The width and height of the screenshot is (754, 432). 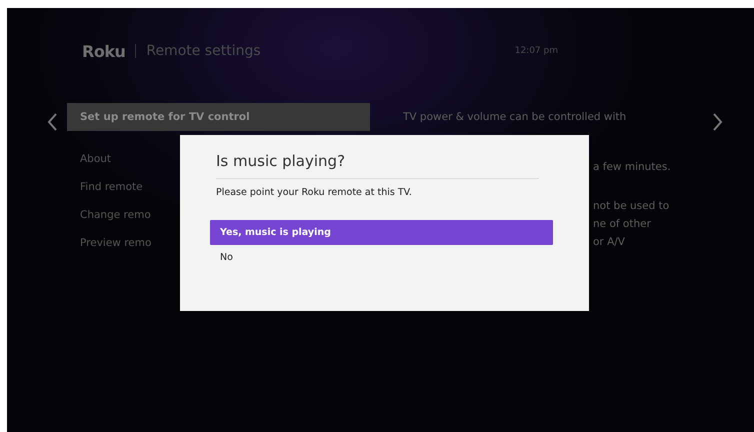 What do you see at coordinates (515, 117) in the screenshot?
I see `description-line: TV power & volume can be controlled with` at bounding box center [515, 117].